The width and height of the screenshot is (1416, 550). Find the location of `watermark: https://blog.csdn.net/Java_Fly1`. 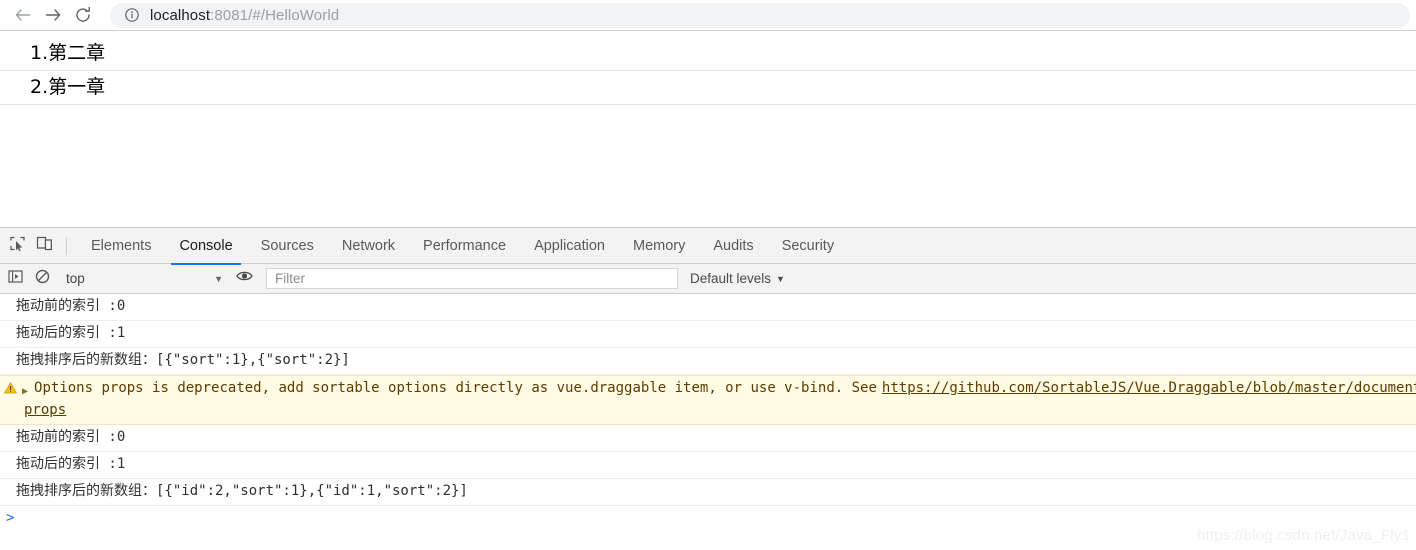

watermark: https://blog.csdn.net/Java_Fly1 is located at coordinates (1303, 535).